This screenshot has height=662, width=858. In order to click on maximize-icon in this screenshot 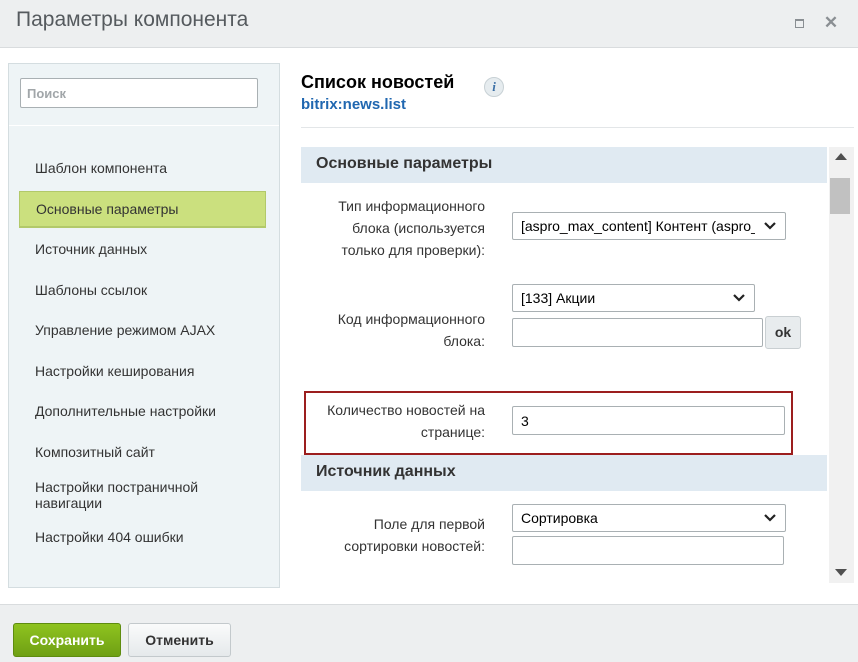, I will do `click(799, 23)`.